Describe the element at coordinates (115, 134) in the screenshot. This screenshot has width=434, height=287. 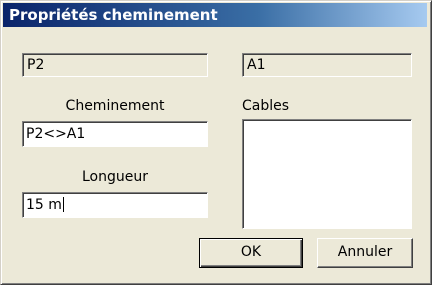
I see `route-input: P2<>A1` at that location.